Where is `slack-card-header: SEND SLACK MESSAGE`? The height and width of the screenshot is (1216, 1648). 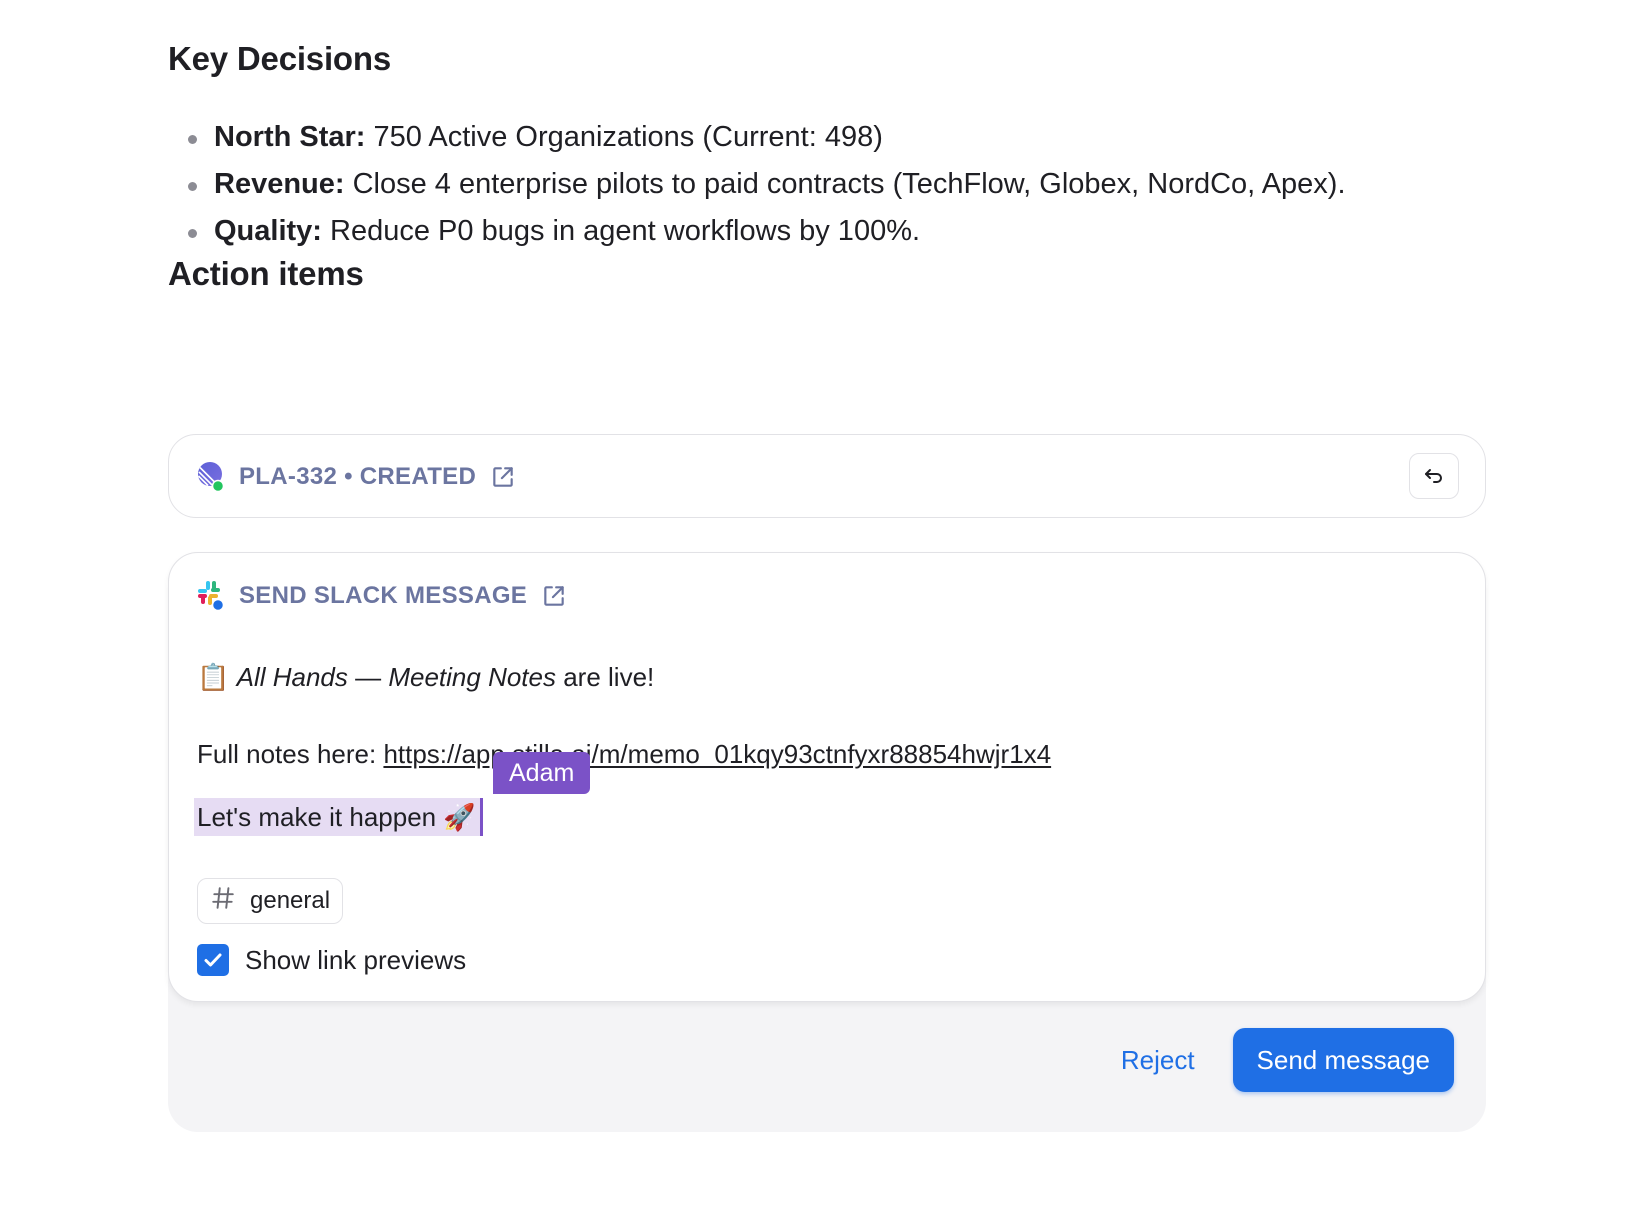 slack-card-header: SEND SLACK MESSAGE is located at coordinates (382, 596).